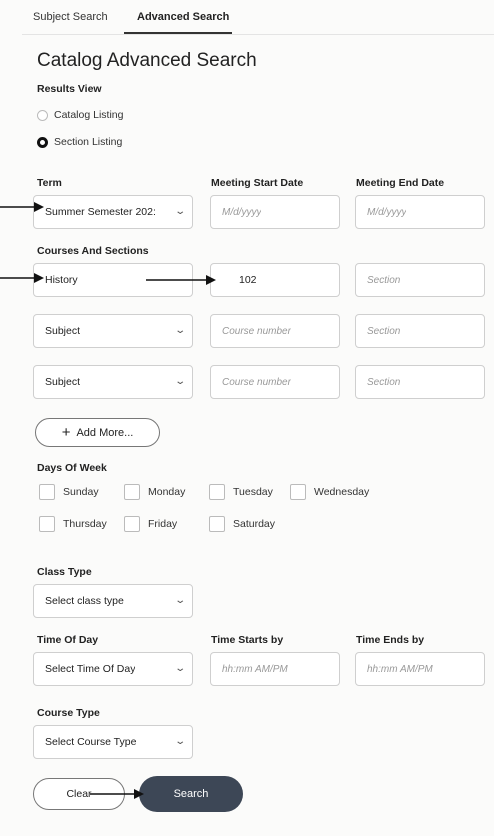 This screenshot has height=836, width=494. I want to click on checkbox-saturday: Saturday, so click(242, 524).